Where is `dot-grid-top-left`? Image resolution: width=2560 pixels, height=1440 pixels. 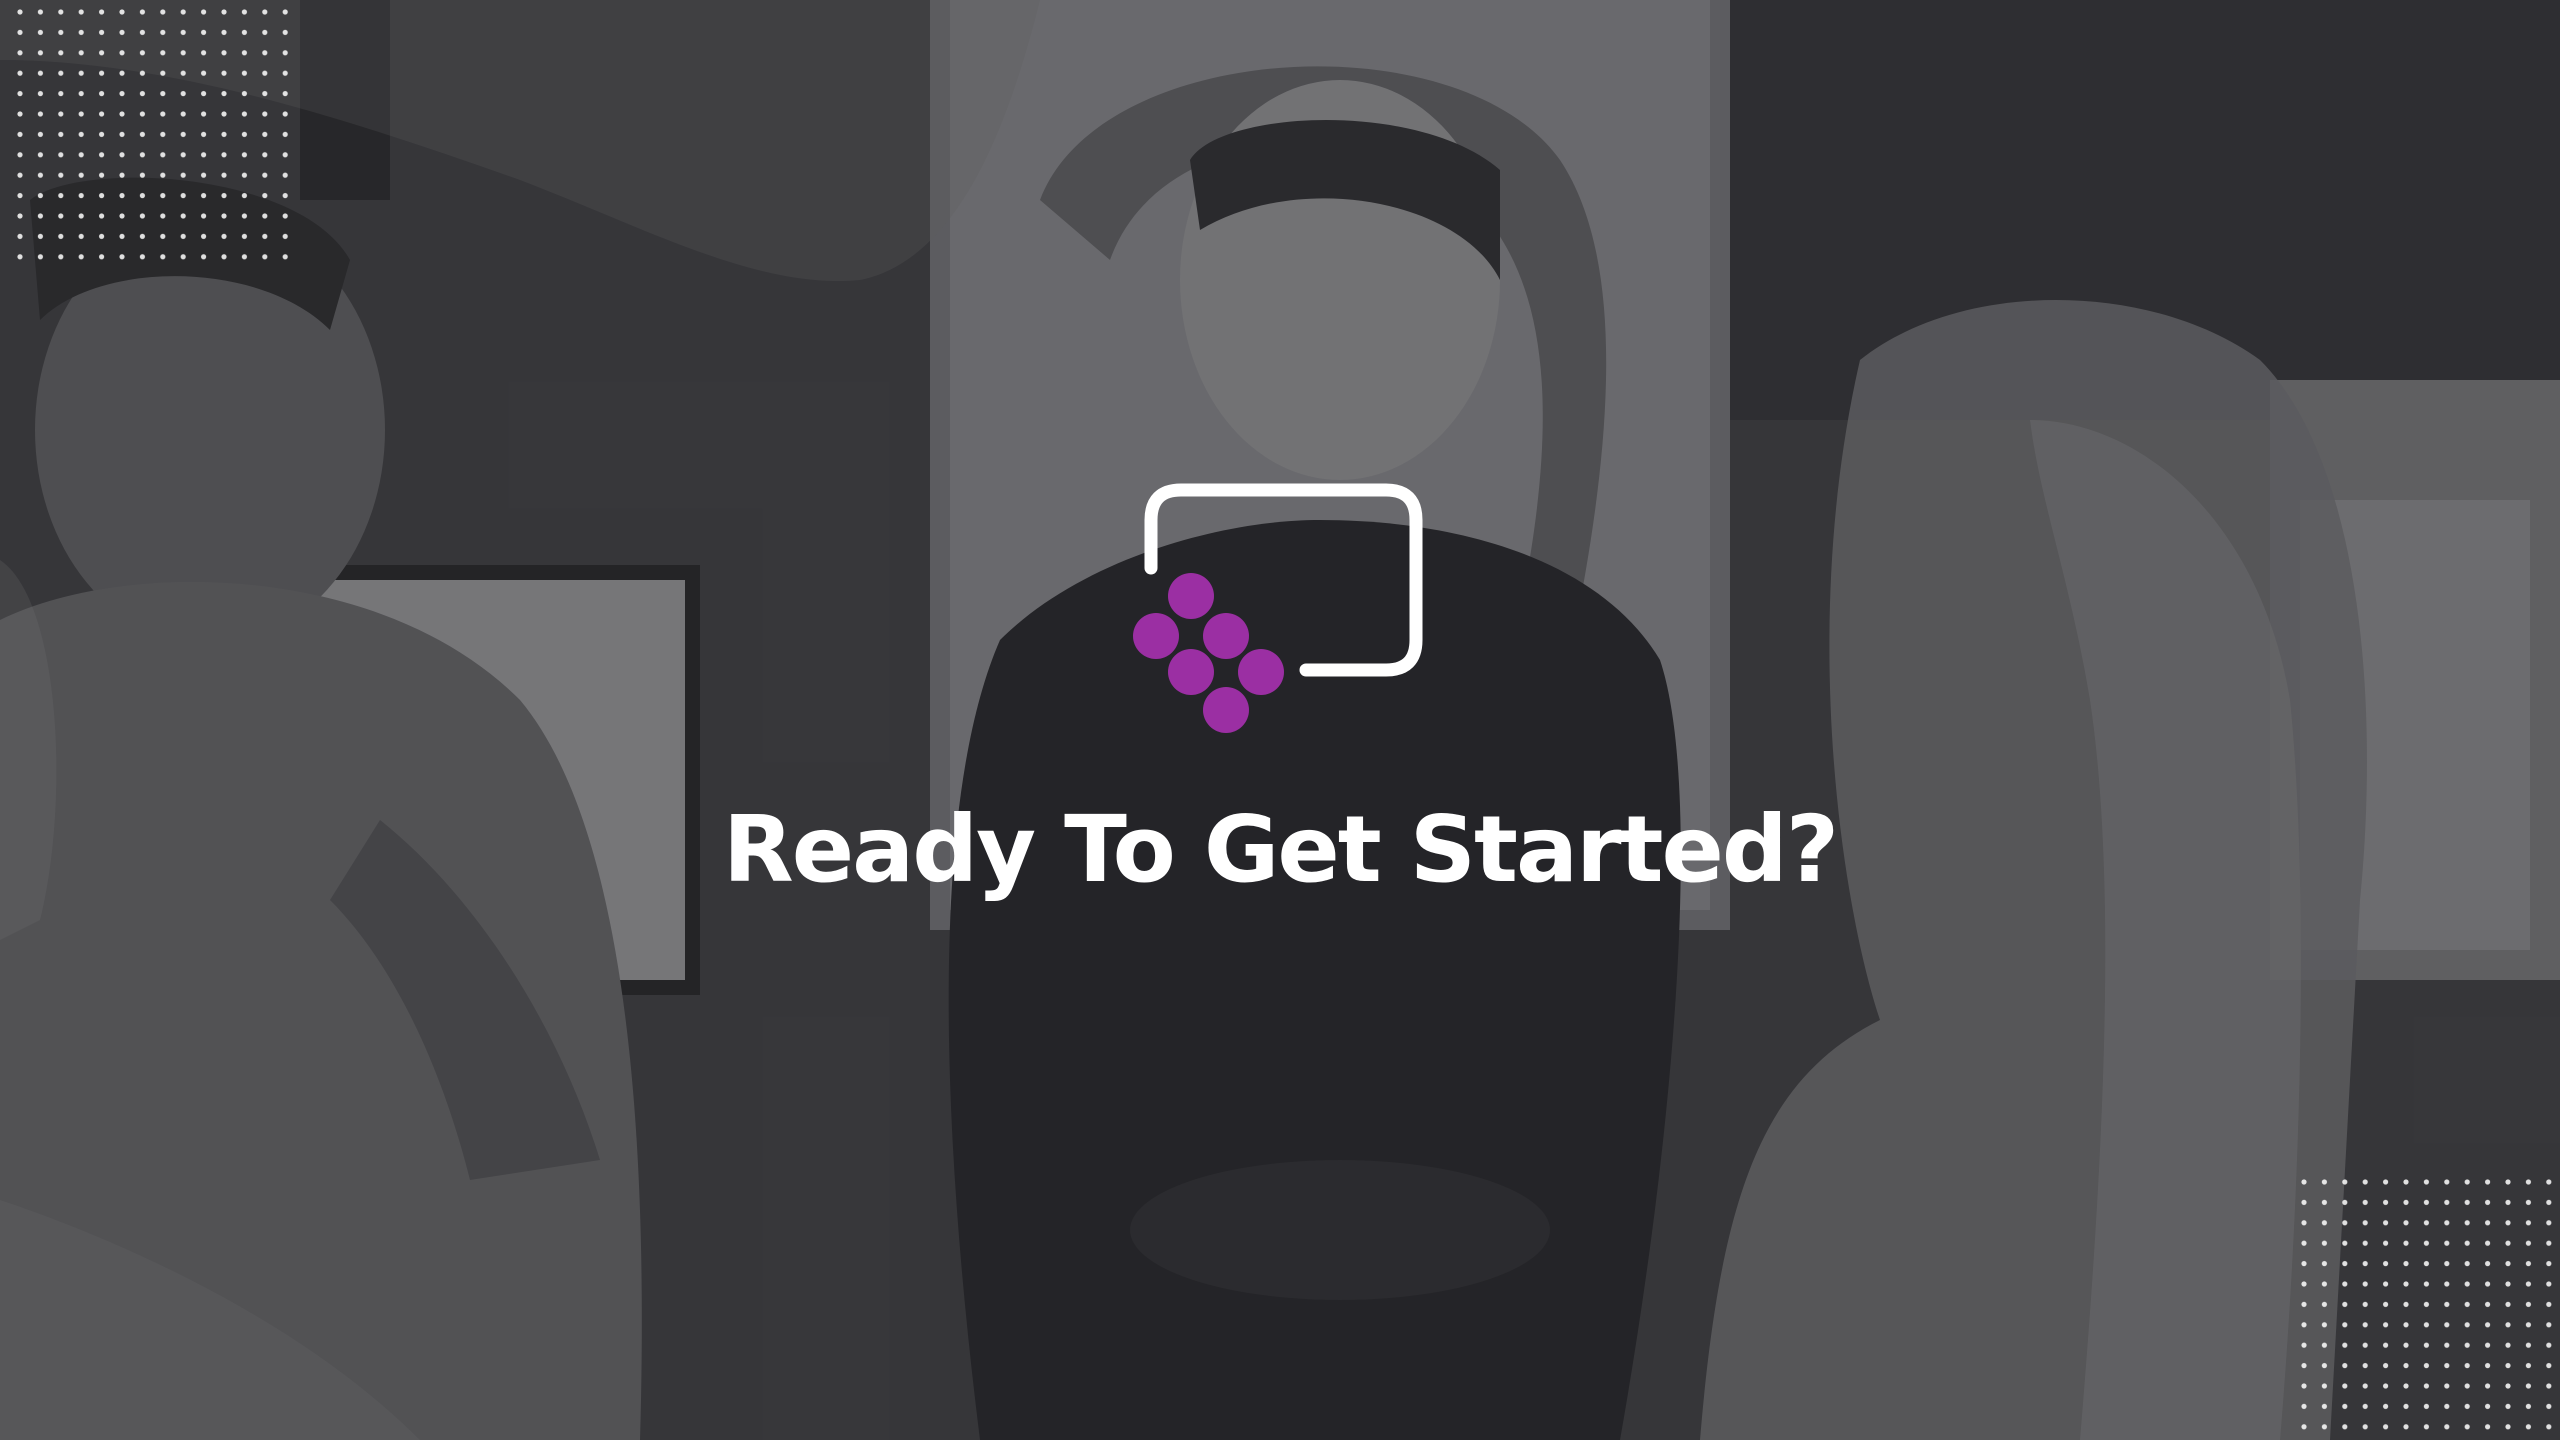 dot-grid-top-left is located at coordinates (158, 134).